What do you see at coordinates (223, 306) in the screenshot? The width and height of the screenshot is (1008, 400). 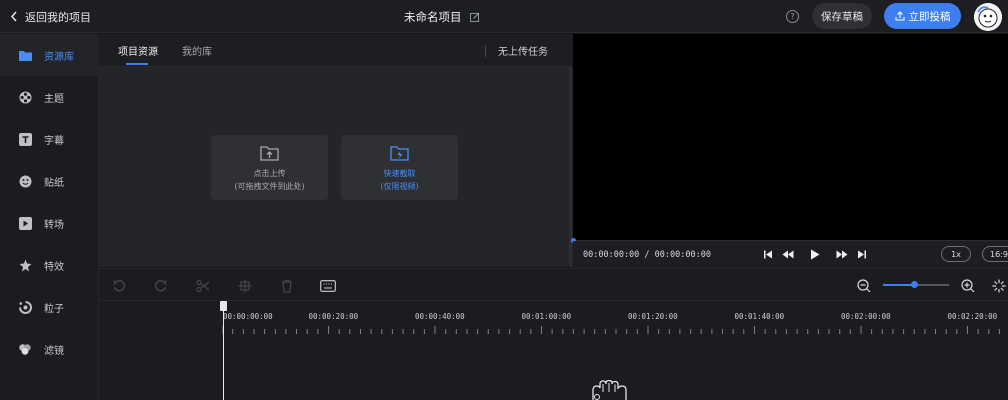 I see `playhead-handle` at bounding box center [223, 306].